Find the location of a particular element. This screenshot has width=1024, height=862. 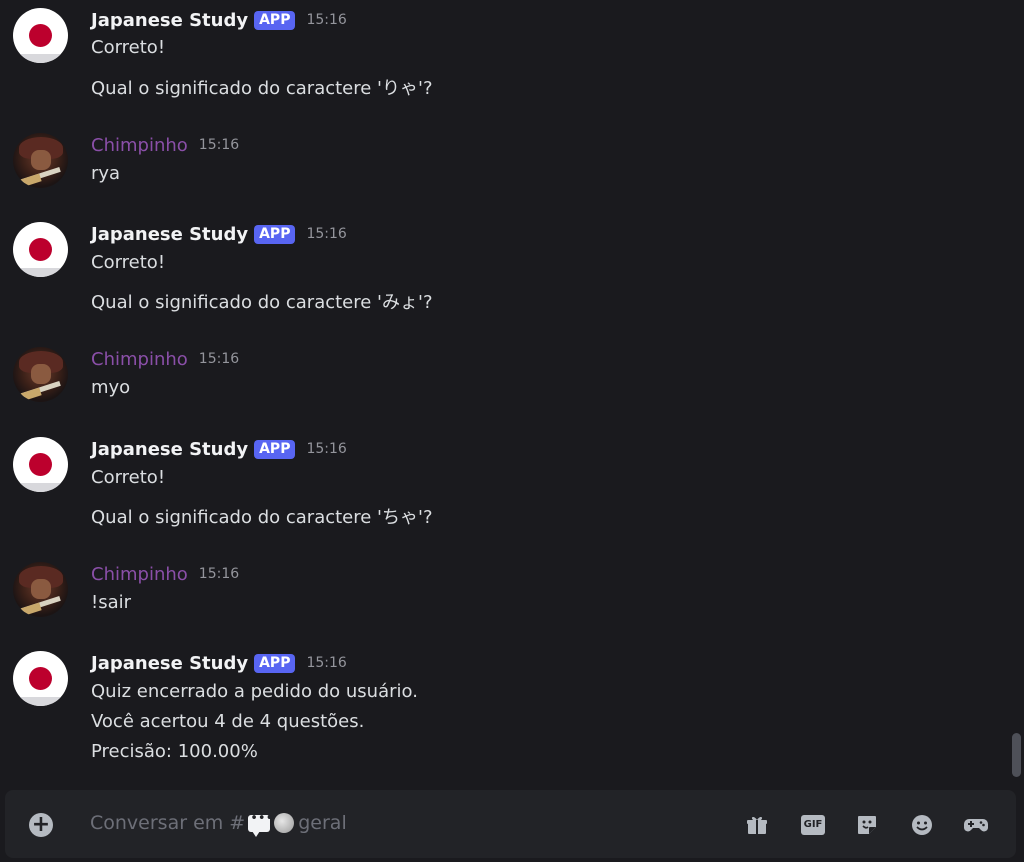

placeholder-prefix: Conversar em # is located at coordinates (168, 823).